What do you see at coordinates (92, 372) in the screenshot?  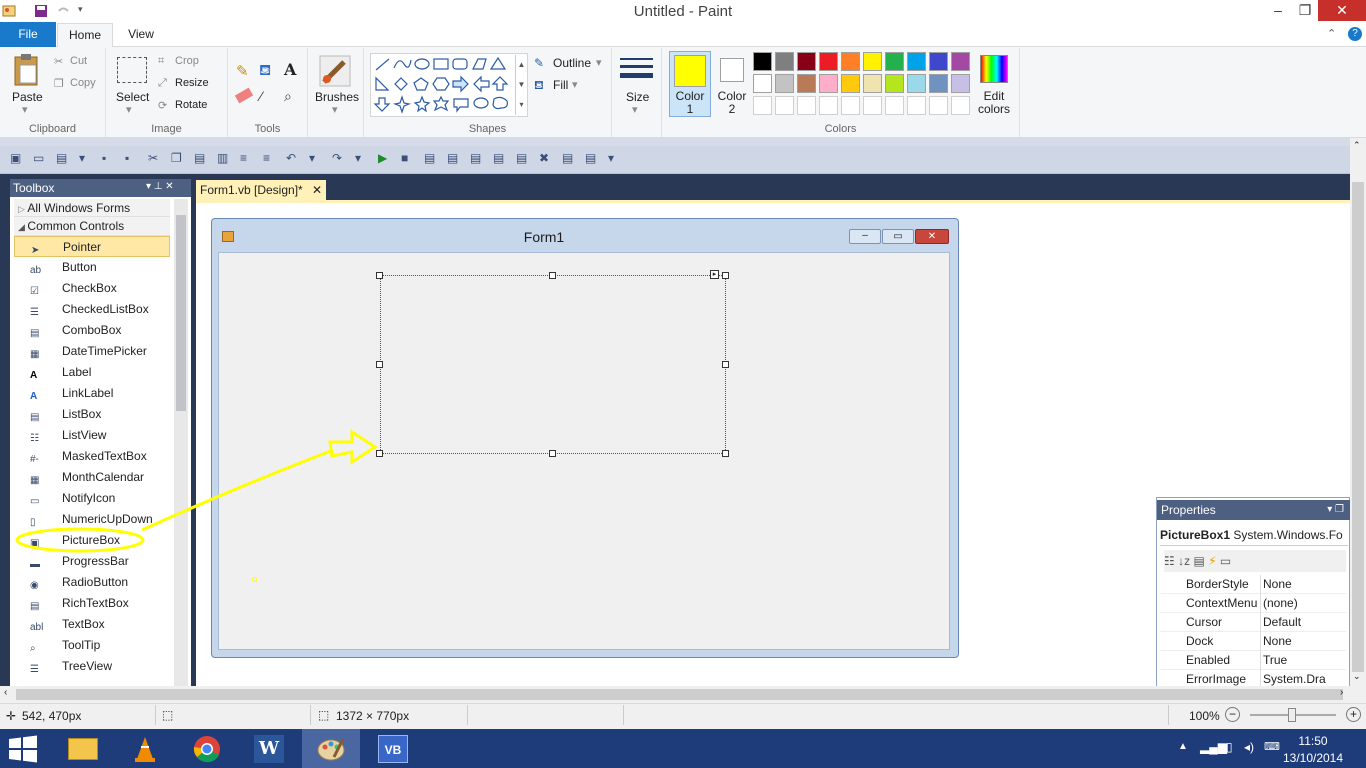 I see `toolbox-item: A Label` at bounding box center [92, 372].